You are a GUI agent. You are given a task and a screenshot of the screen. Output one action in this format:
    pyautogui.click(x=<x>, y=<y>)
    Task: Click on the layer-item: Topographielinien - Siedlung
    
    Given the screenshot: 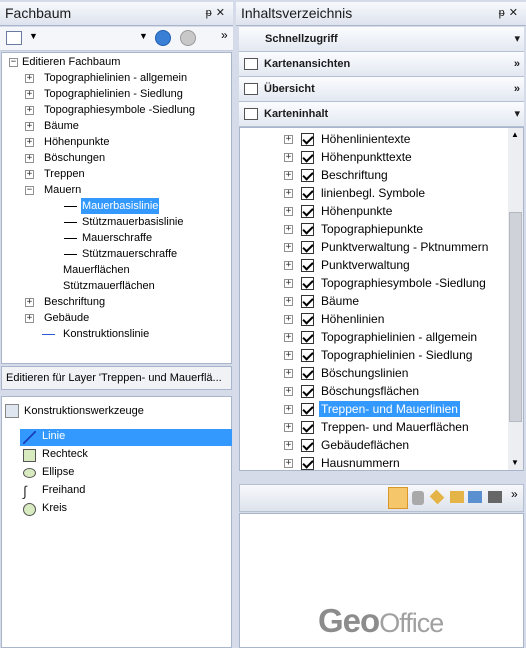 What is the action you would take?
    pyautogui.click(x=396, y=355)
    